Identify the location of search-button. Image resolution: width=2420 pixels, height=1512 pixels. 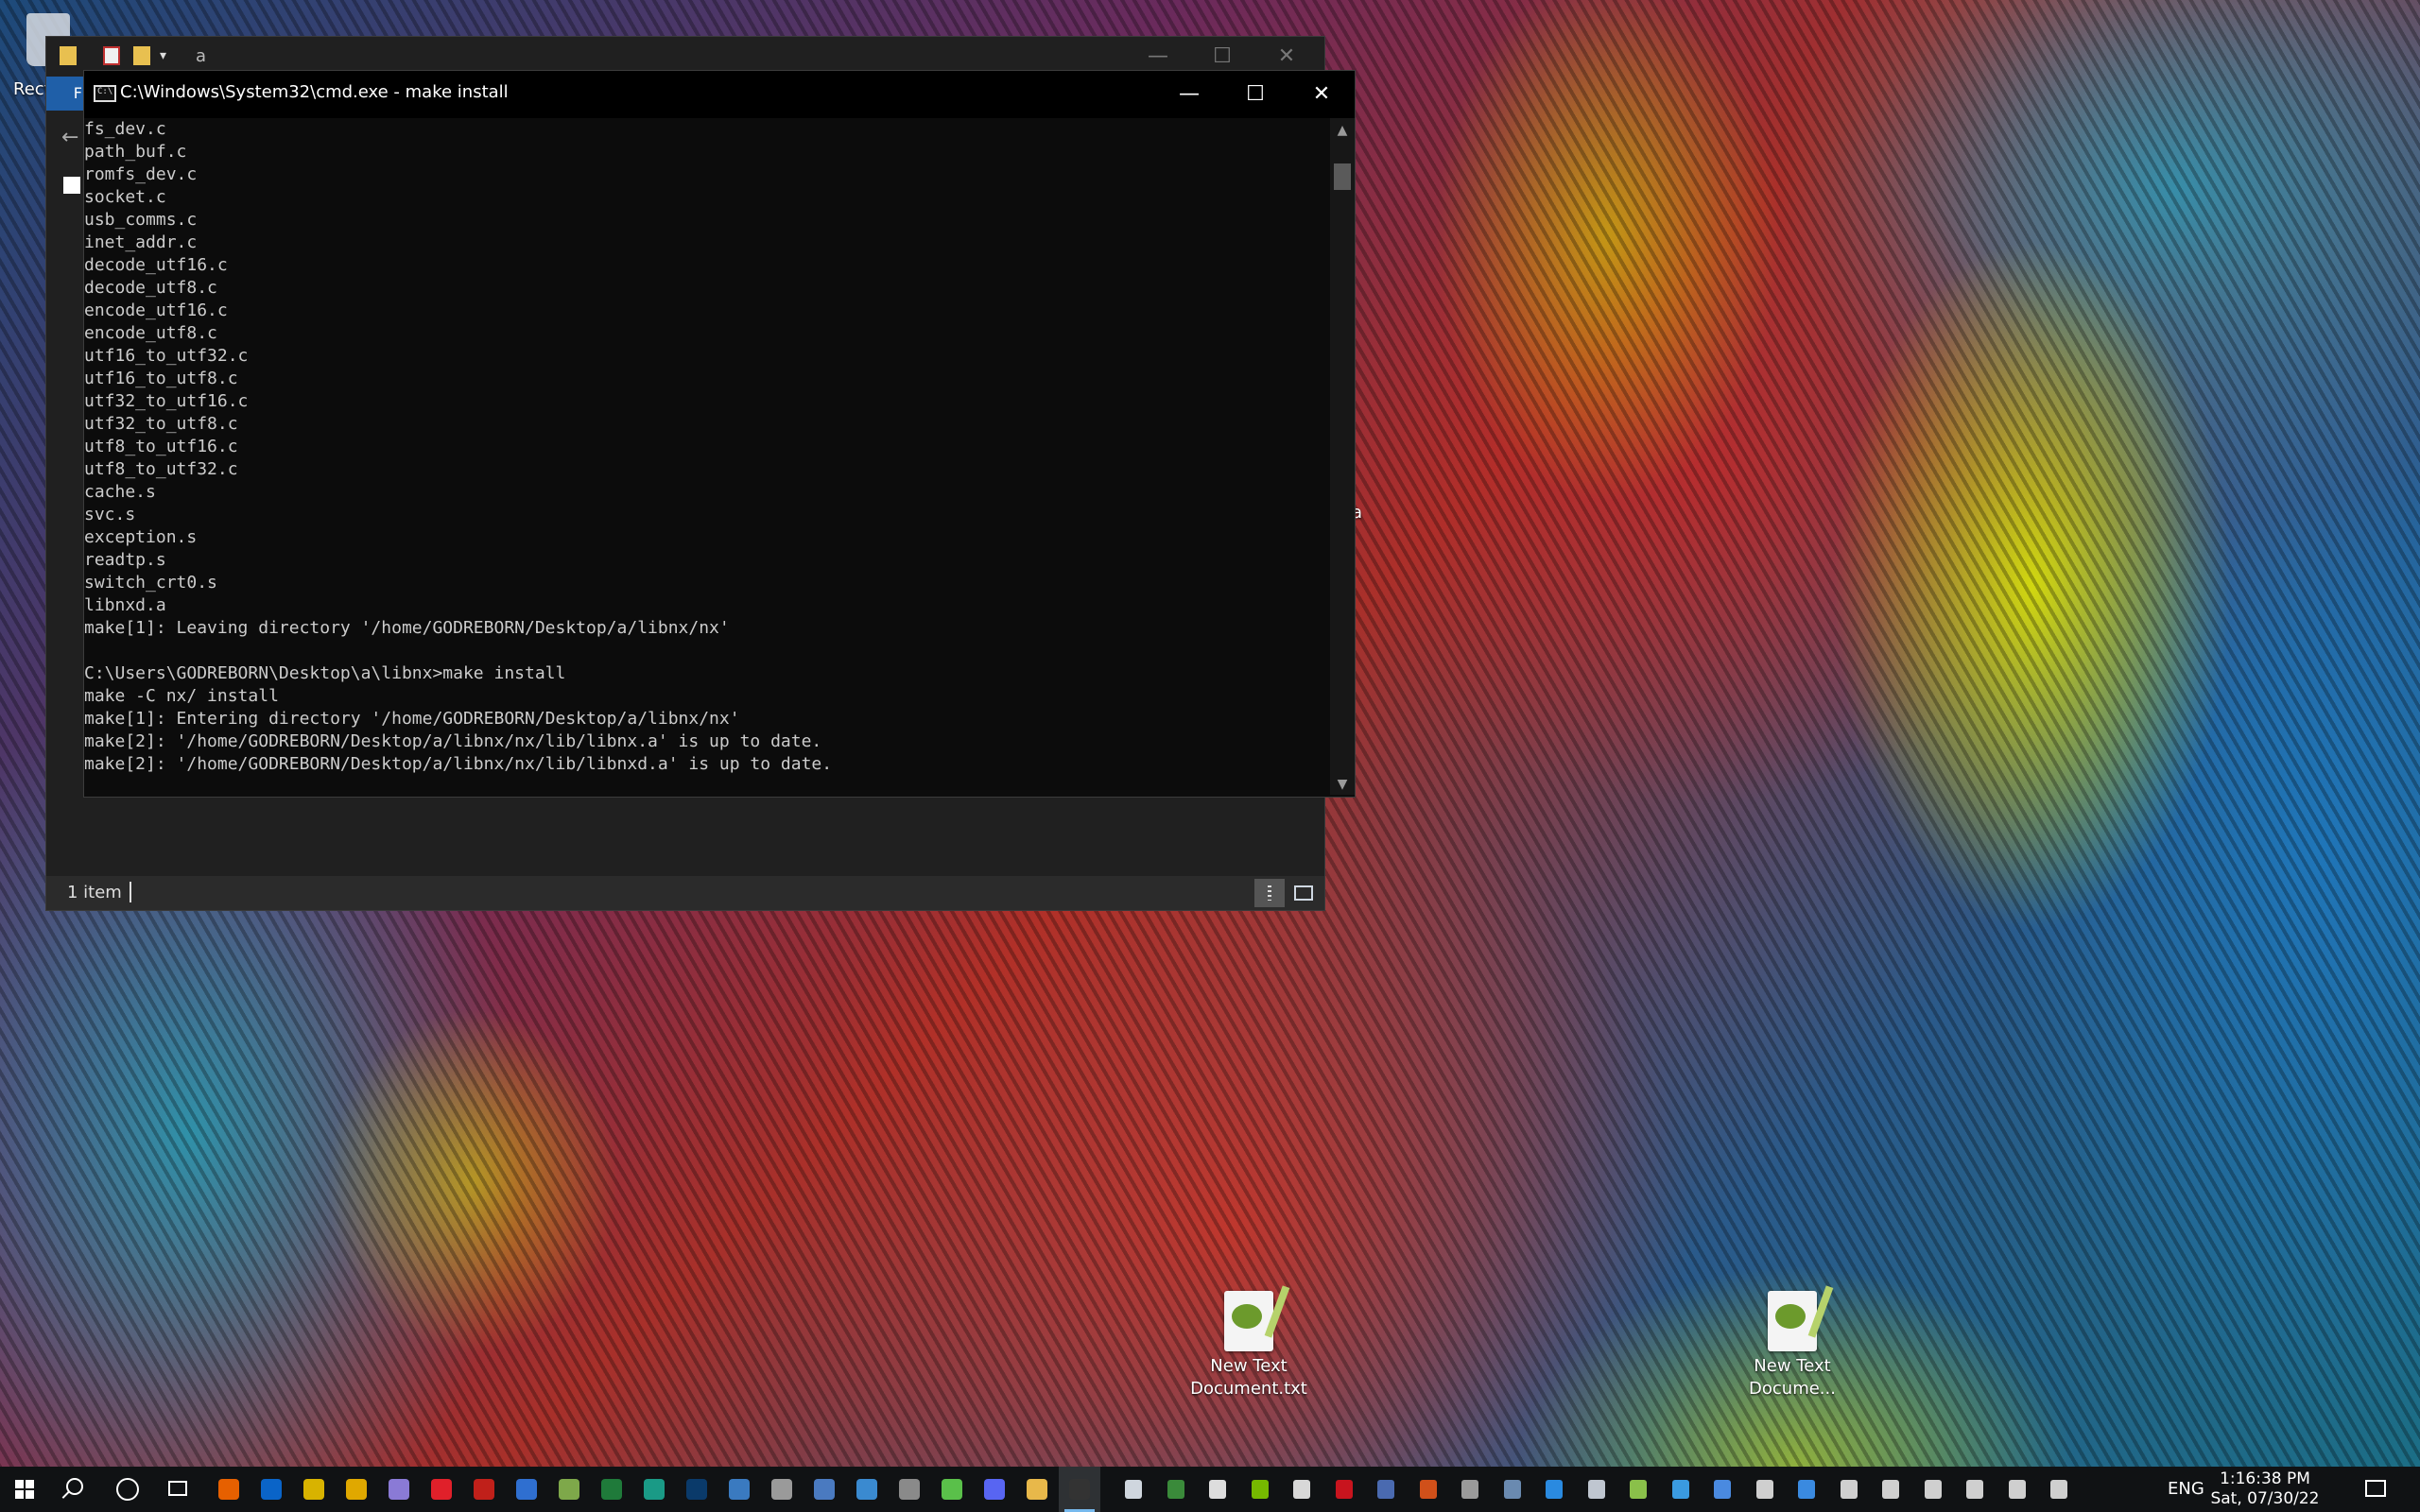
(75, 1489).